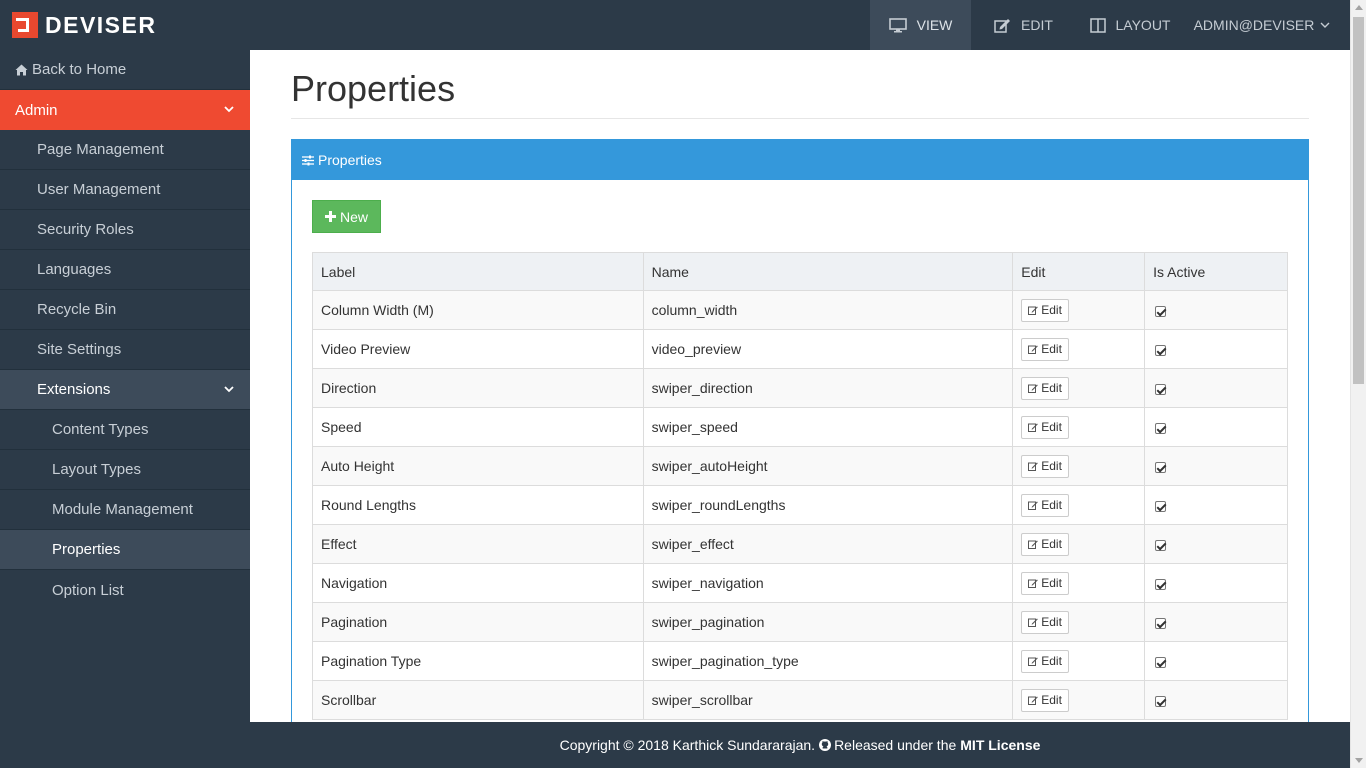 Image resolution: width=1366 pixels, height=768 pixels. What do you see at coordinates (125, 150) in the screenshot?
I see `sidebar-item-page-management: Page Management` at bounding box center [125, 150].